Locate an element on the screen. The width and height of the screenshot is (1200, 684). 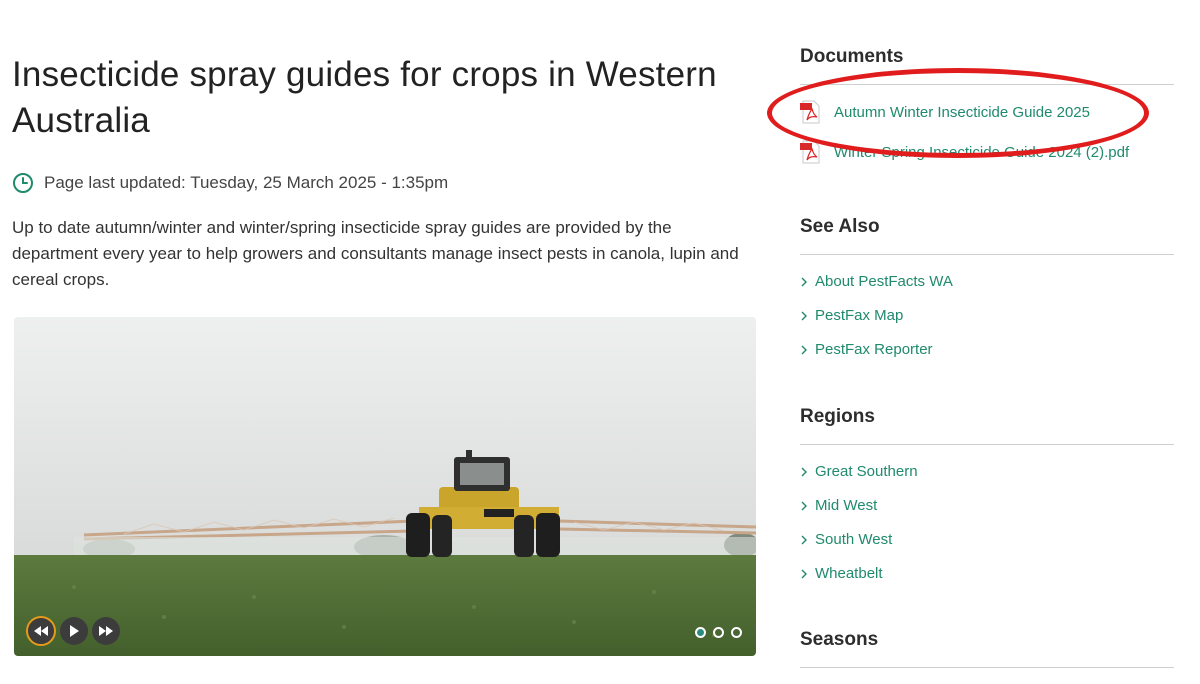
link-south-west: South West is located at coordinates (846, 539).